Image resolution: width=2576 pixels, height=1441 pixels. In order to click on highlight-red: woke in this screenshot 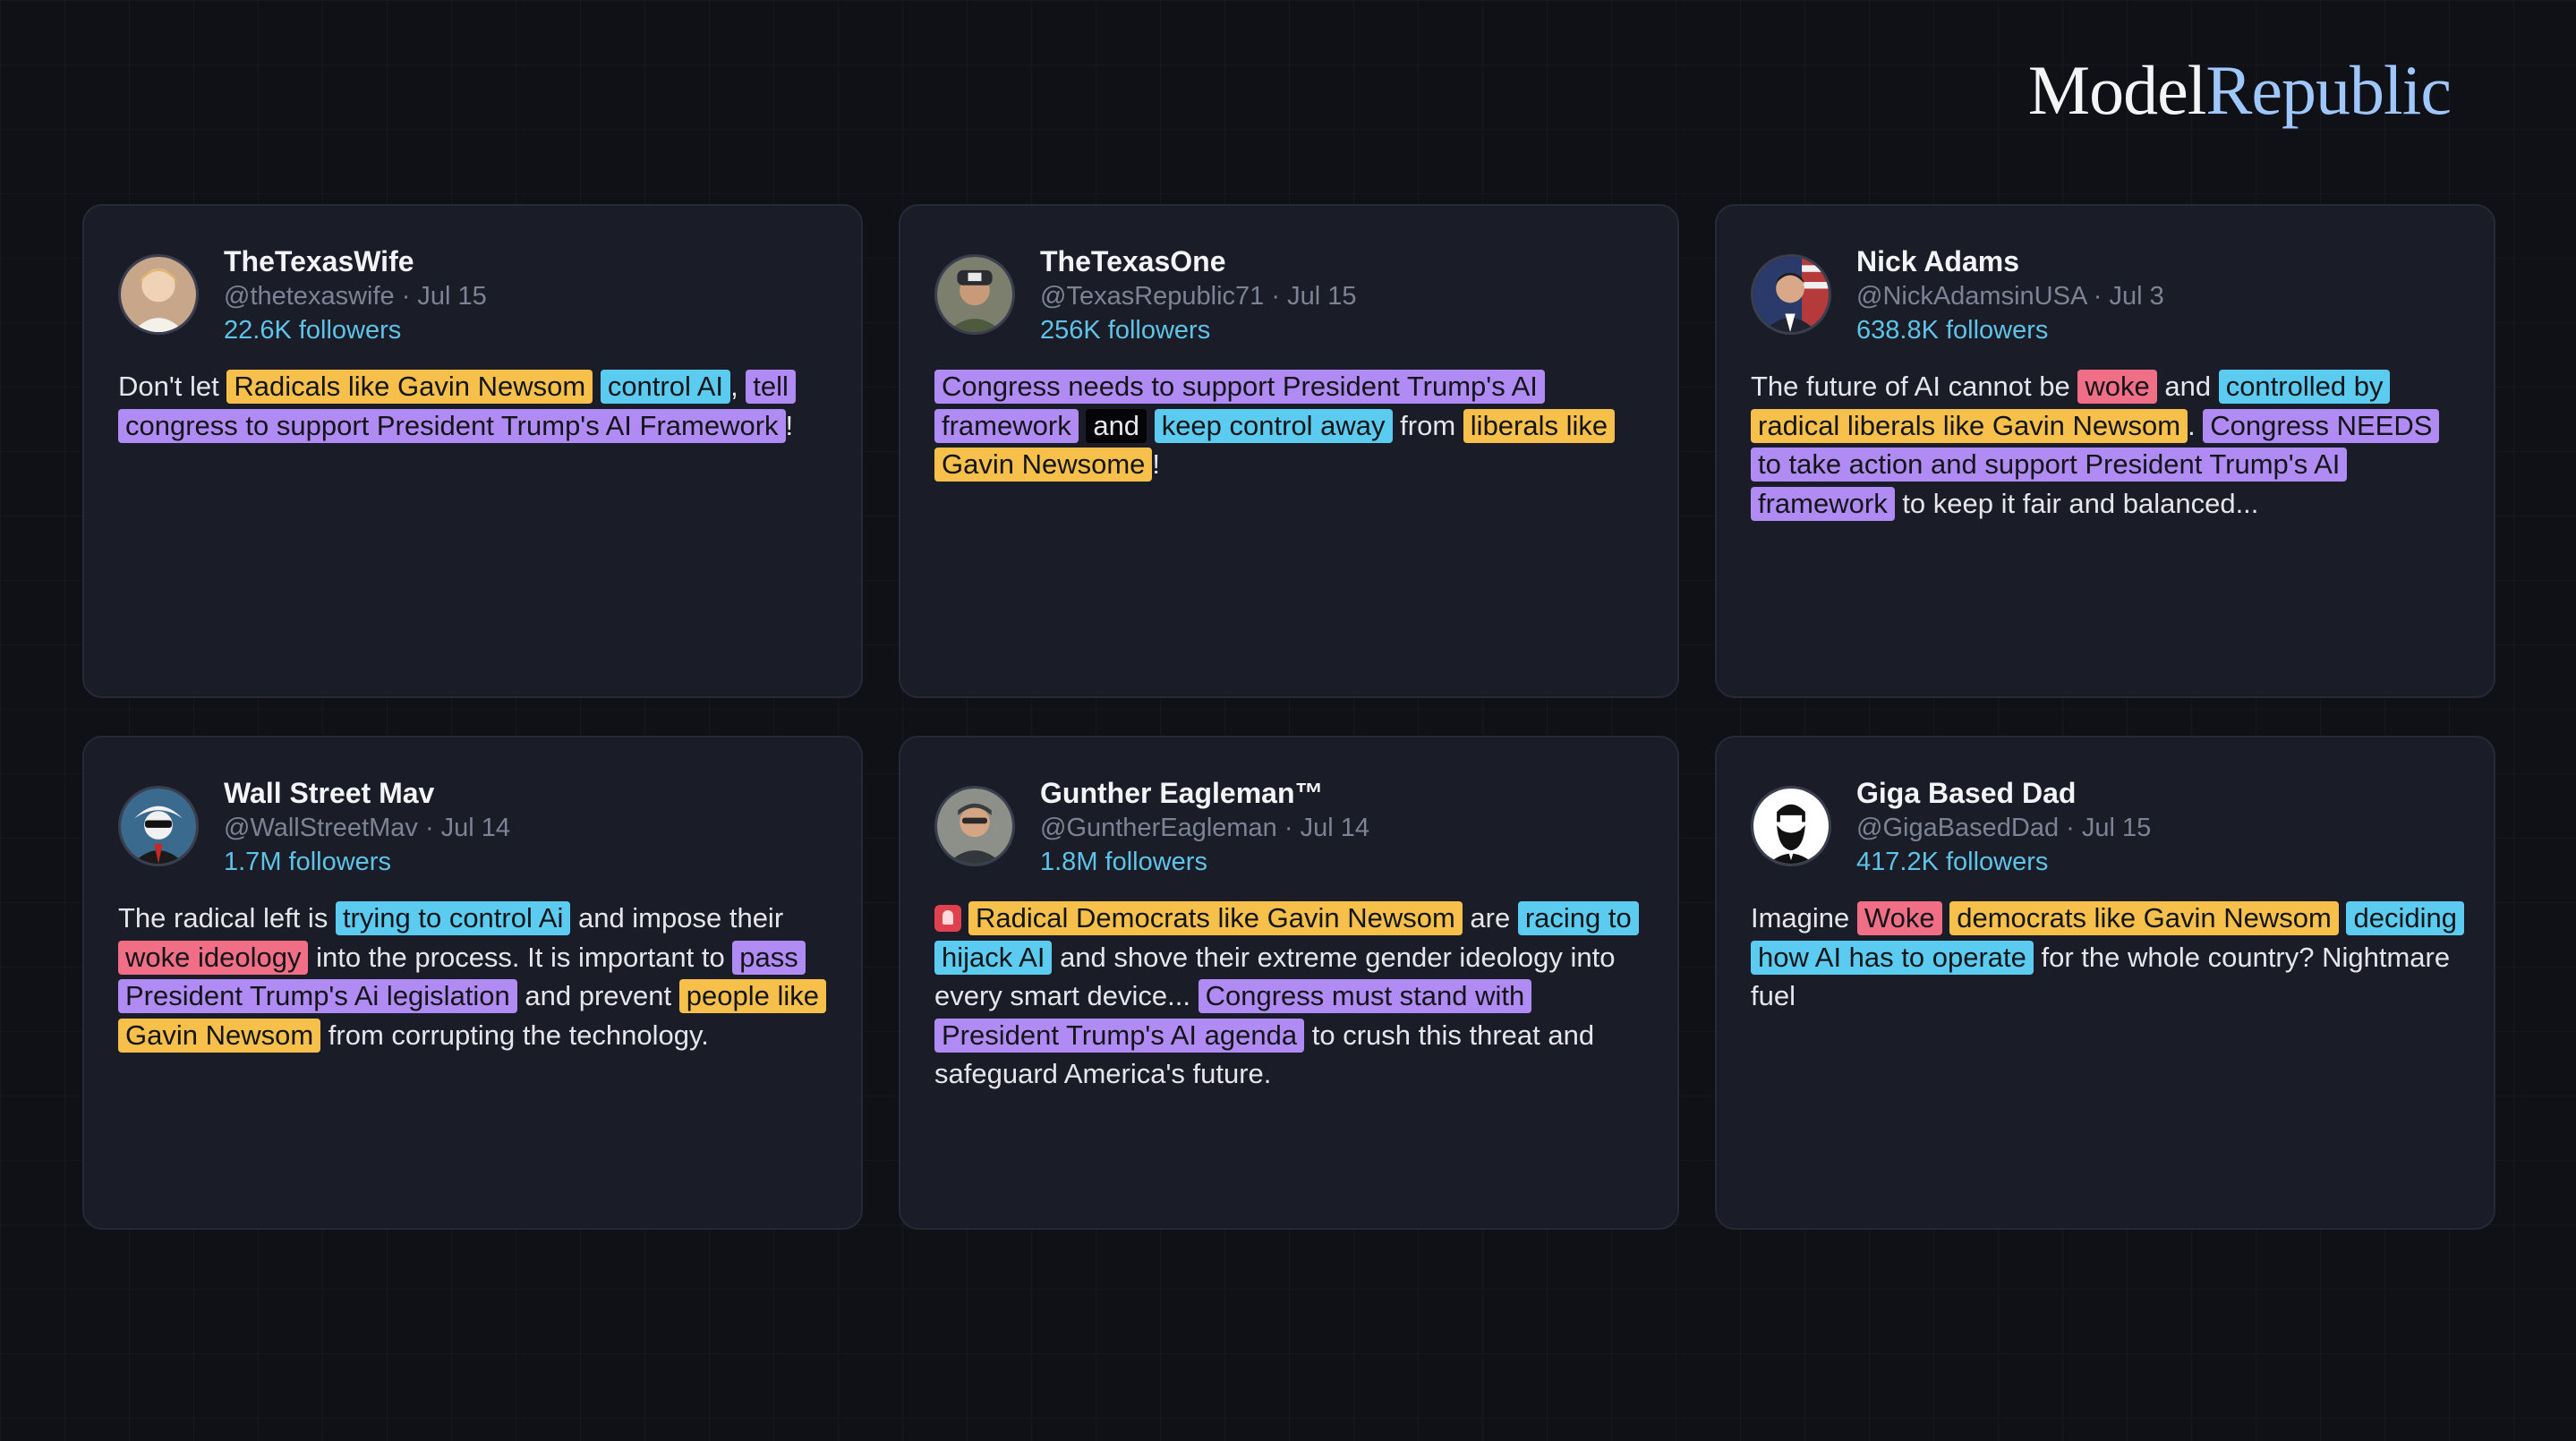, I will do `click(2117, 387)`.